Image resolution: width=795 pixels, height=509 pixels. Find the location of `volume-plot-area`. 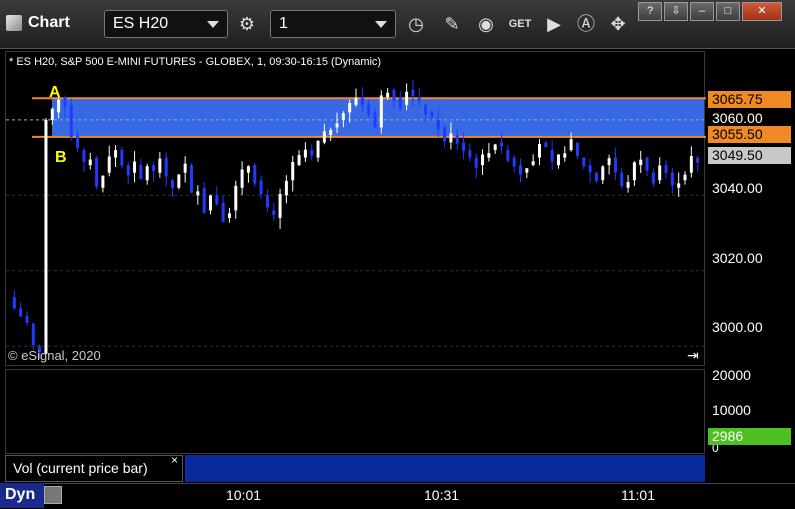

volume-plot-area is located at coordinates (355, 411).